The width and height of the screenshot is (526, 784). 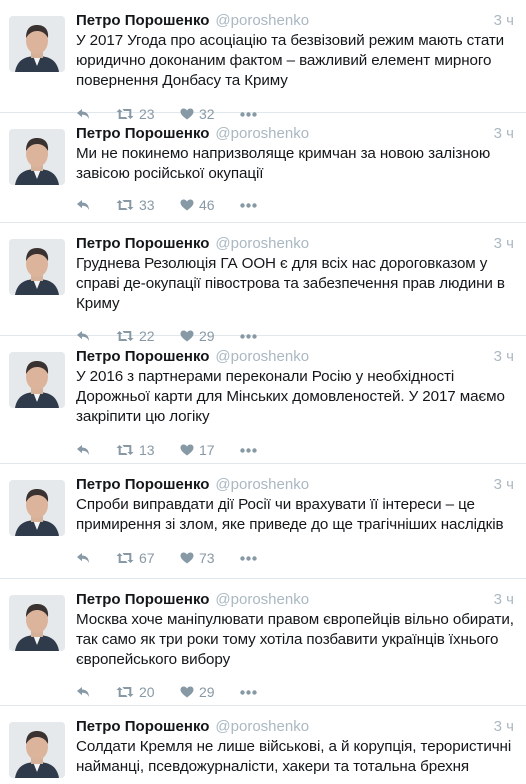 I want to click on tweet-actions: 33 46, so click(x=295, y=205).